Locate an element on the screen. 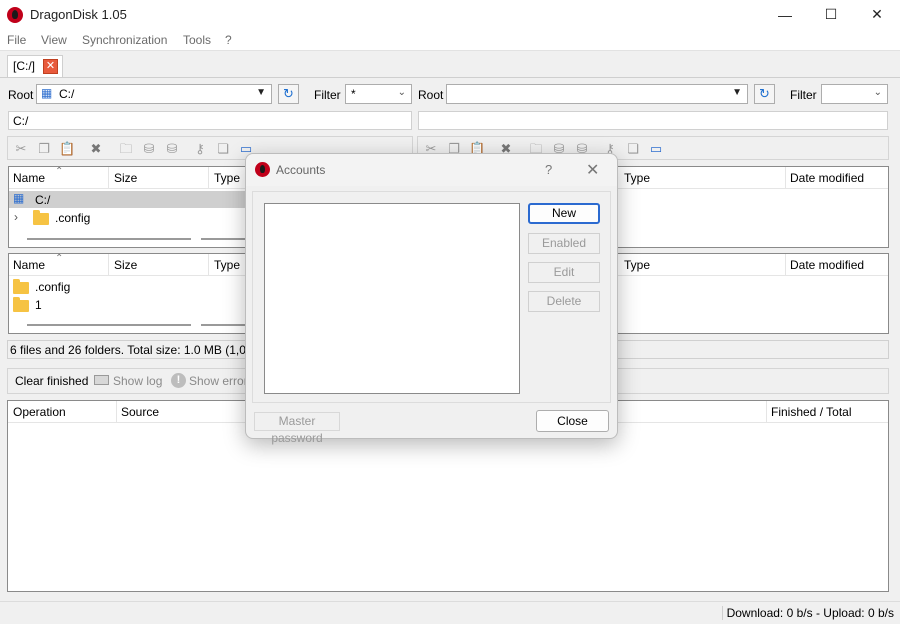 Image resolution: width=900 pixels, height=624 pixels. show-error-button: Show error is located at coordinates (218, 381).